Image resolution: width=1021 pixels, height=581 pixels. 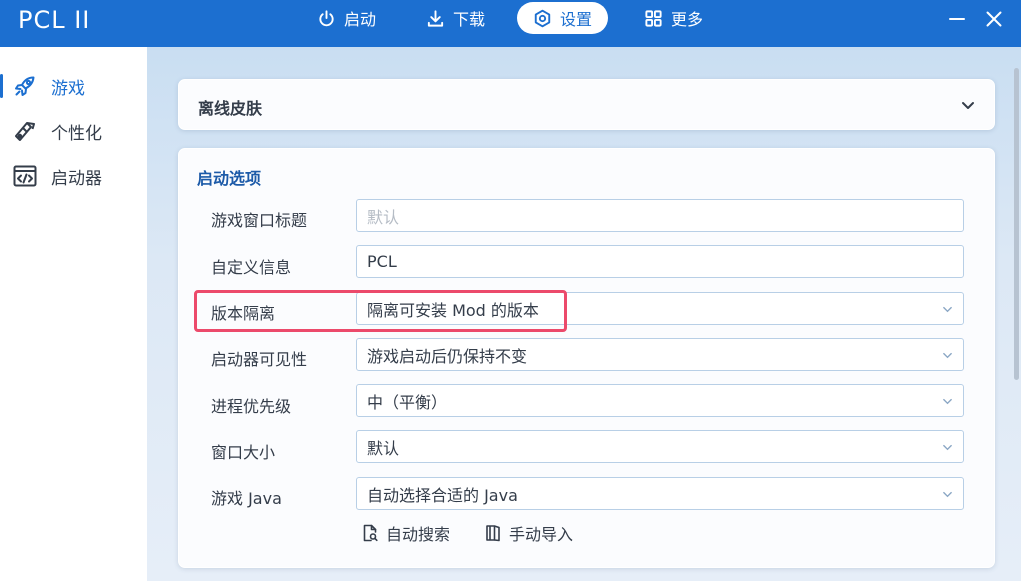 I want to click on nav-download-label: 下载, so click(x=469, y=19).